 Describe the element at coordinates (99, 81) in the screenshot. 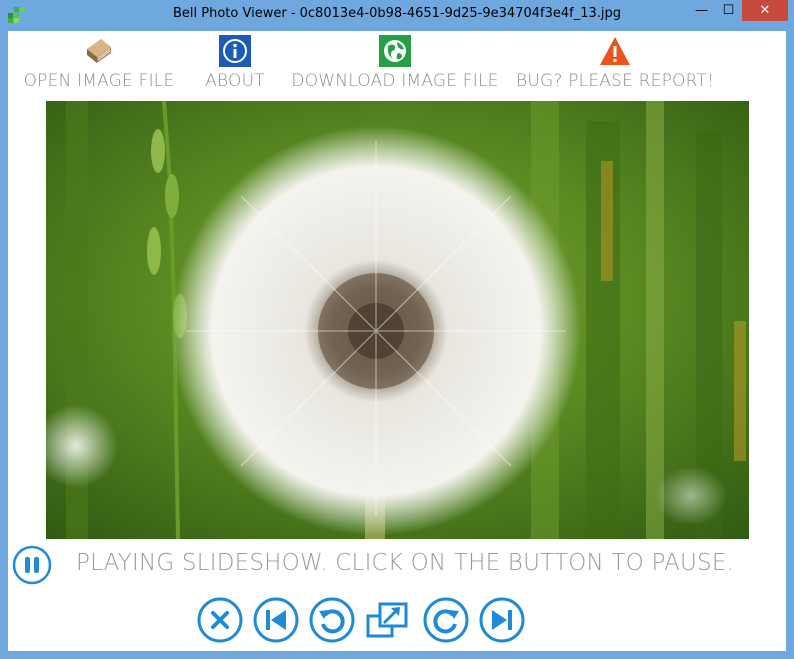

I see `toolbar-label: OPEN IMAGE FILE` at that location.